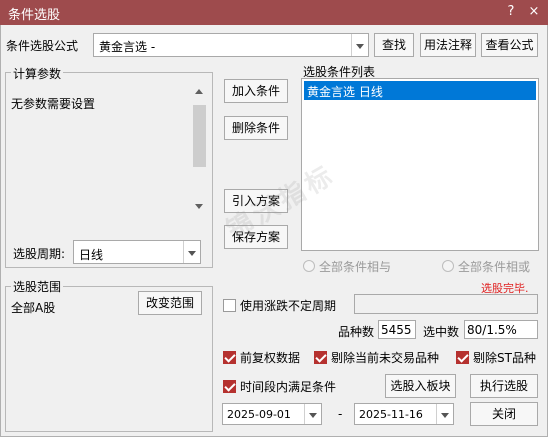 The image size is (548, 437). I want to click on selected-value: 80/1.5%, so click(492, 330).